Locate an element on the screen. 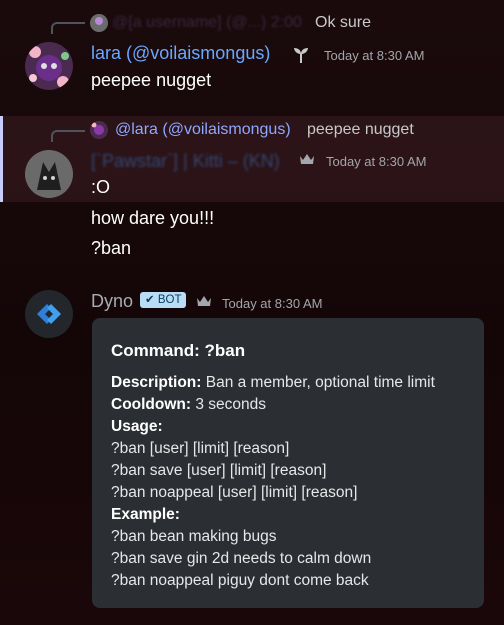  reply-mention: @lara (@voilaismongus) is located at coordinates (203, 130).